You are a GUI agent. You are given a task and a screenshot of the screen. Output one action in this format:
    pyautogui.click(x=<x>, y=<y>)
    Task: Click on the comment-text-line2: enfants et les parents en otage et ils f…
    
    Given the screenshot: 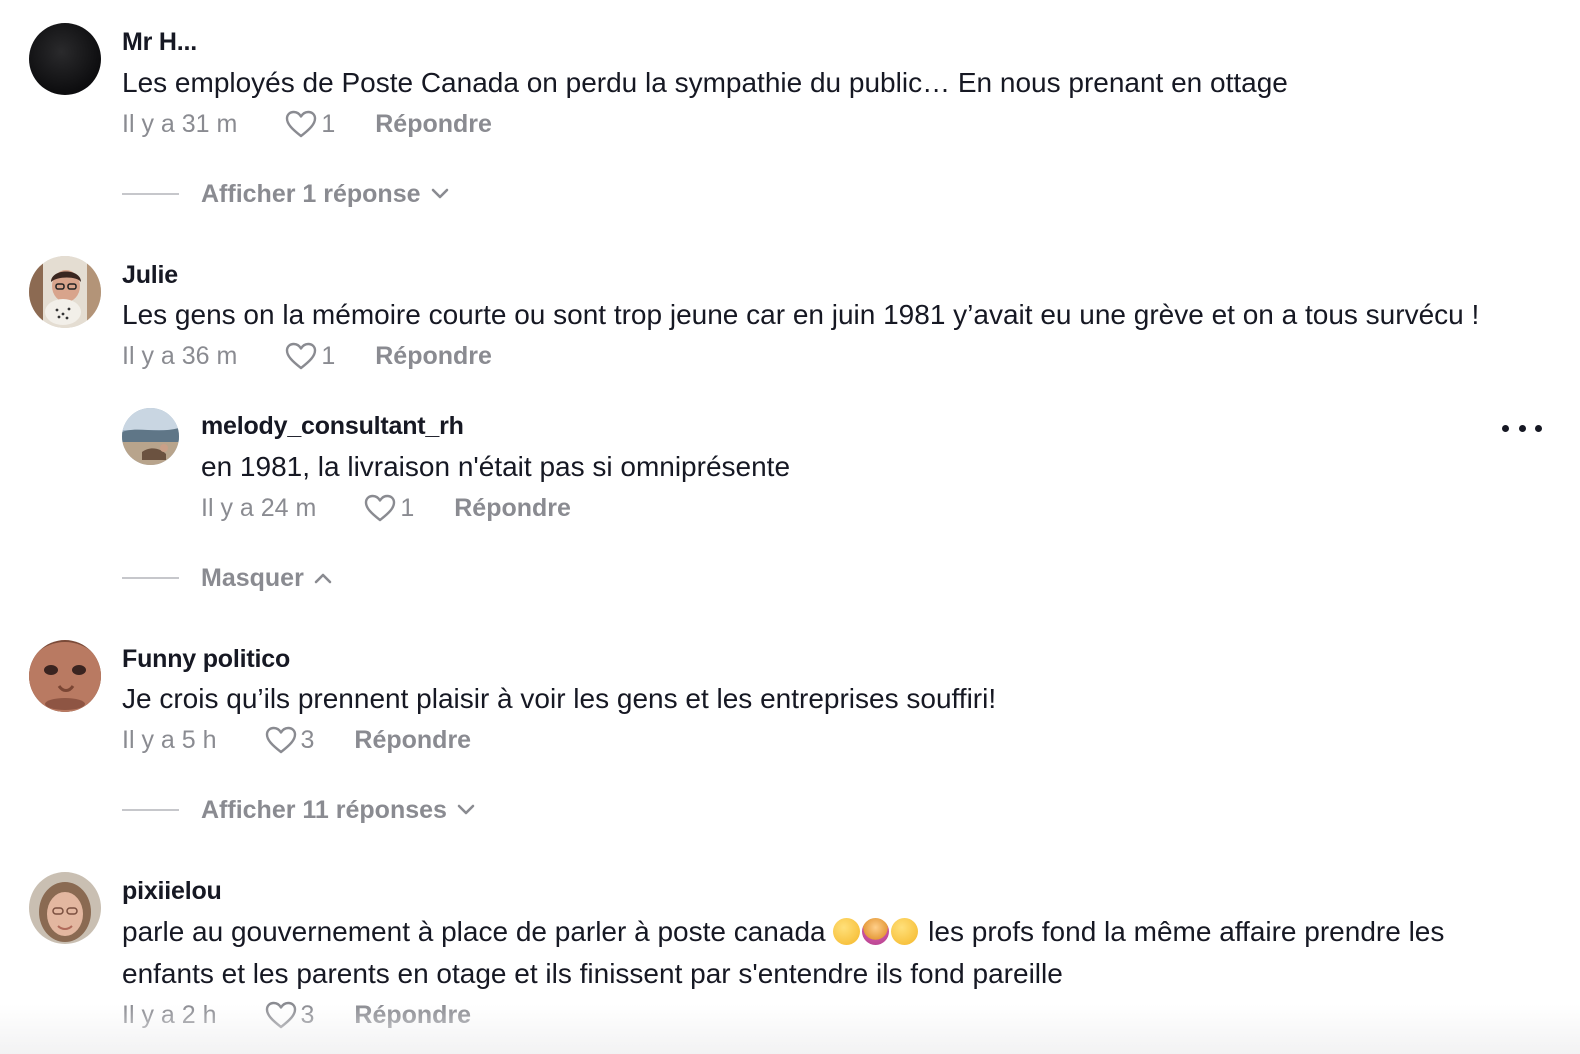 What is the action you would take?
    pyautogui.click(x=592, y=973)
    